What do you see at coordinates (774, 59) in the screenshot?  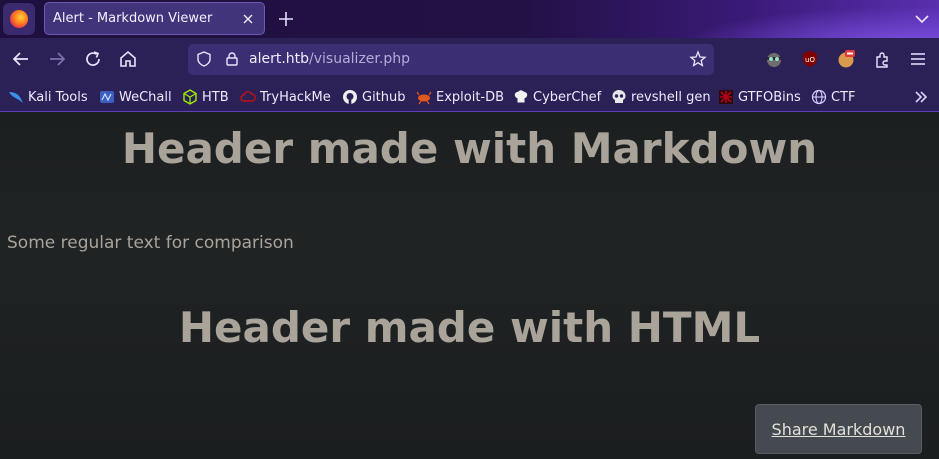 I see `extension-spy-icon` at bounding box center [774, 59].